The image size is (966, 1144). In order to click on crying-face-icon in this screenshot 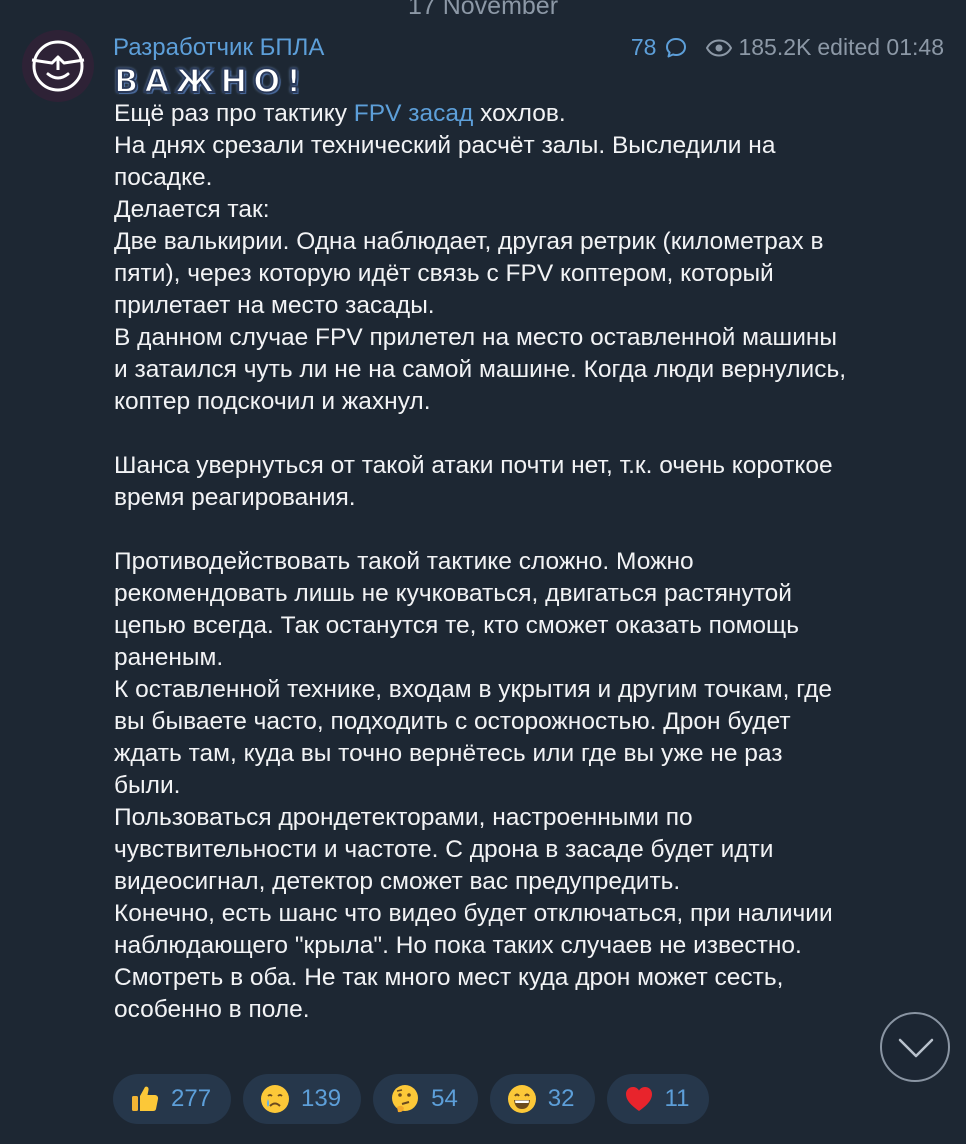, I will do `click(275, 1099)`.